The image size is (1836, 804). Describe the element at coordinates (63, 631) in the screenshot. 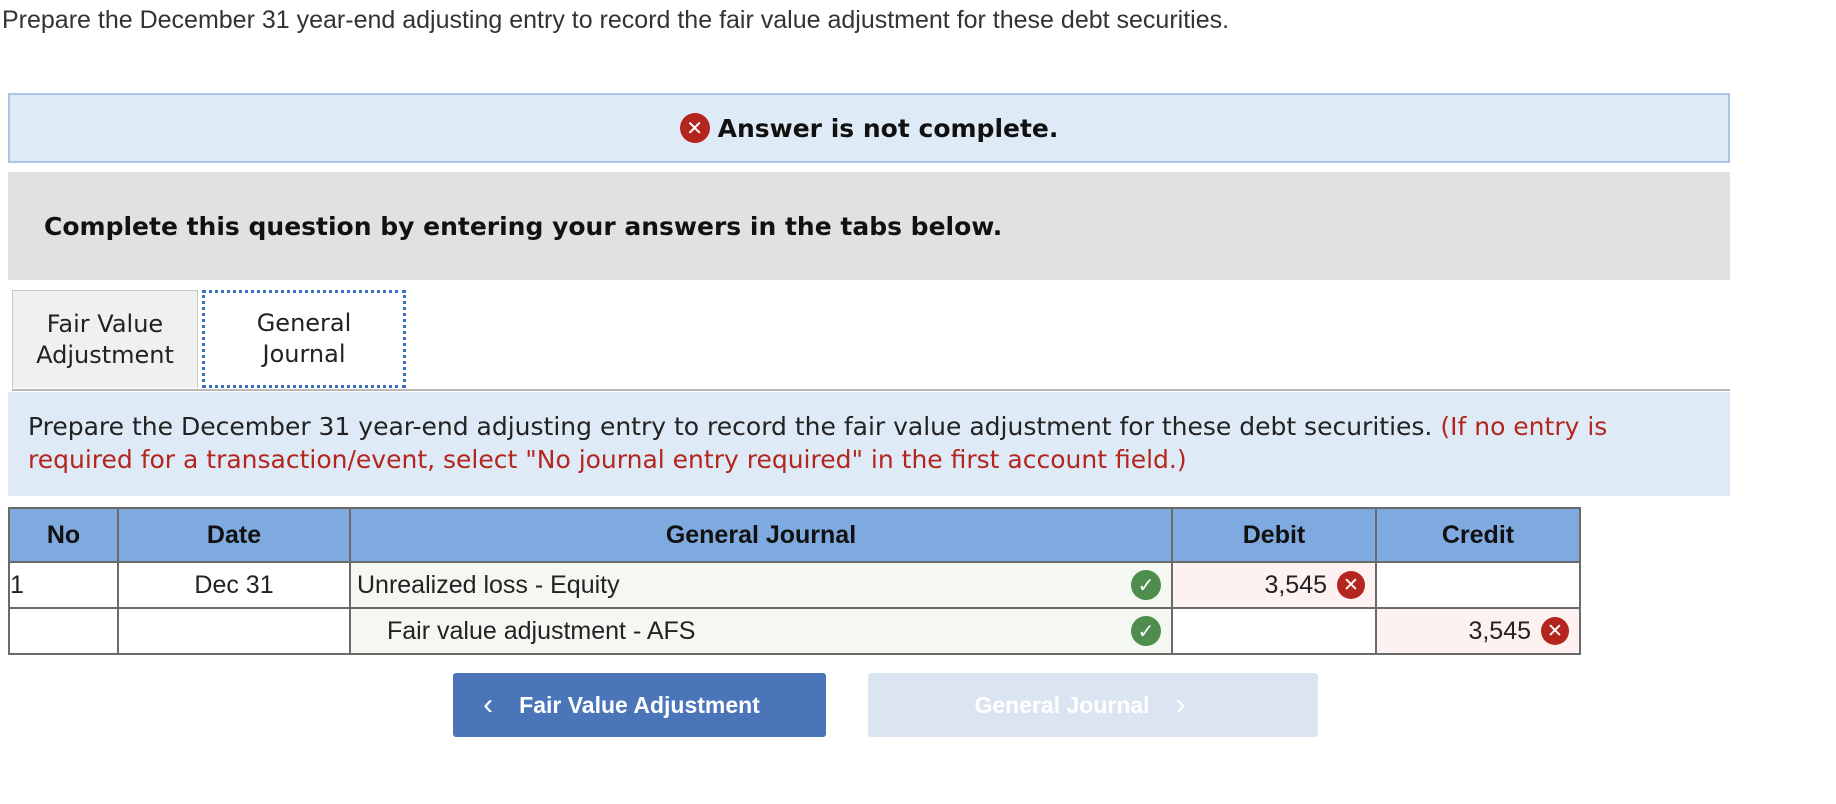

I see `row-no` at that location.